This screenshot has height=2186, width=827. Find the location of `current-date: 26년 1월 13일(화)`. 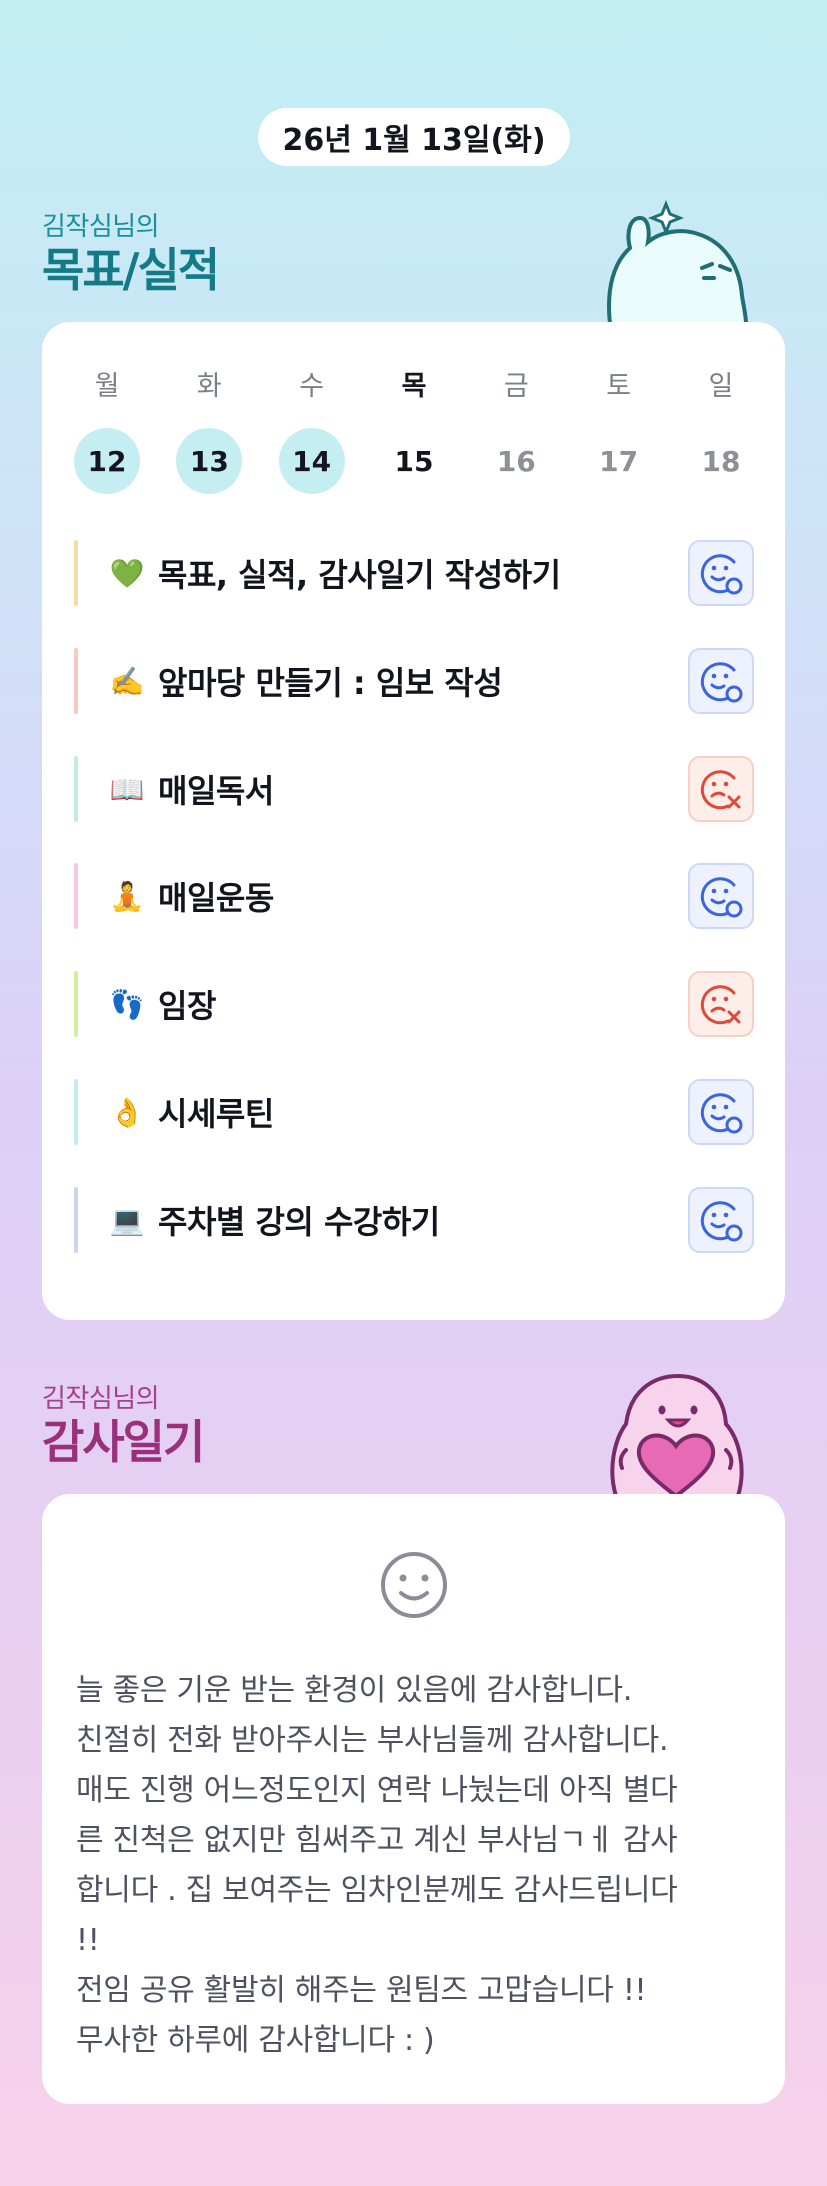

current-date: 26년 1월 13일(화) is located at coordinates (414, 140).